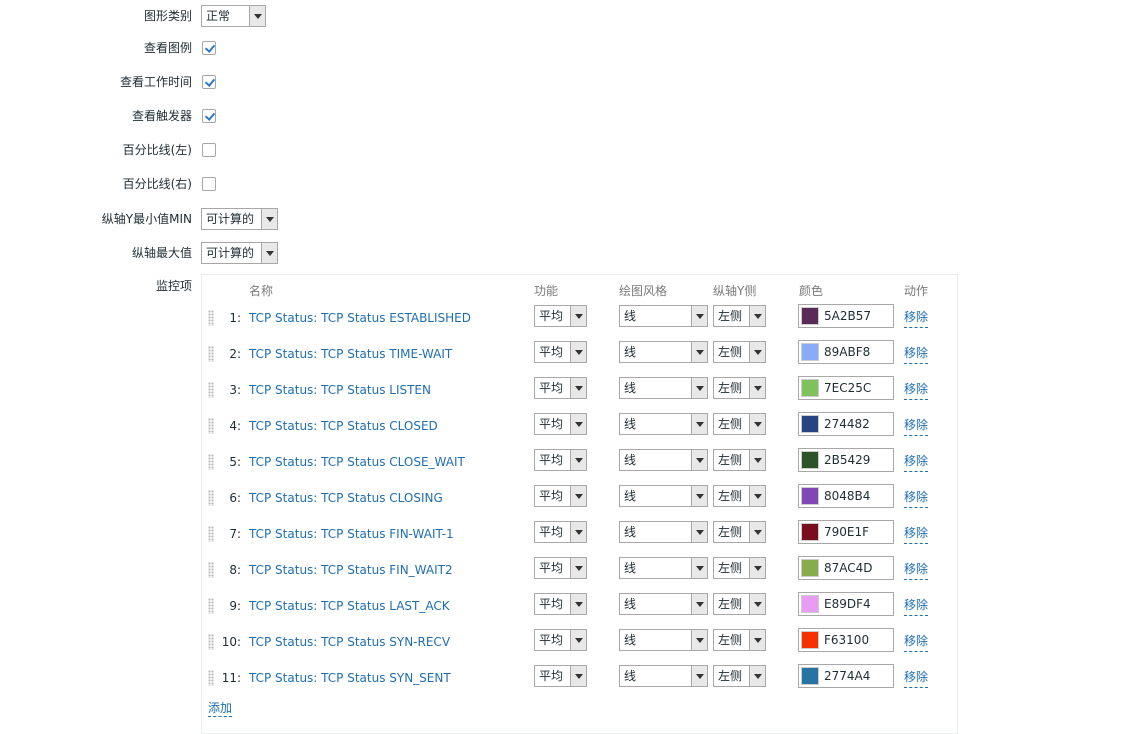  Describe the element at coordinates (846, 424) in the screenshot. I see `item-color-field: 274482` at that location.